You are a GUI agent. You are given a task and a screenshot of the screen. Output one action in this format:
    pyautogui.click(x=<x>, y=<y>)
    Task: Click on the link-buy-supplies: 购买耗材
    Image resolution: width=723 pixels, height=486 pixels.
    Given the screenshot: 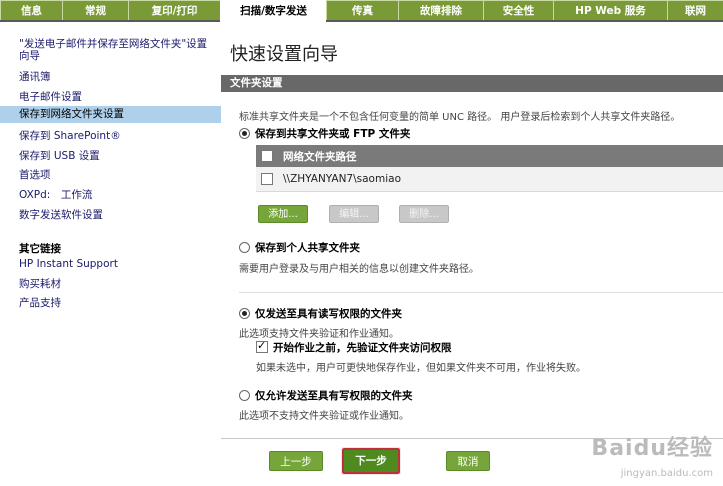 What is the action you would take?
    pyautogui.click(x=40, y=283)
    